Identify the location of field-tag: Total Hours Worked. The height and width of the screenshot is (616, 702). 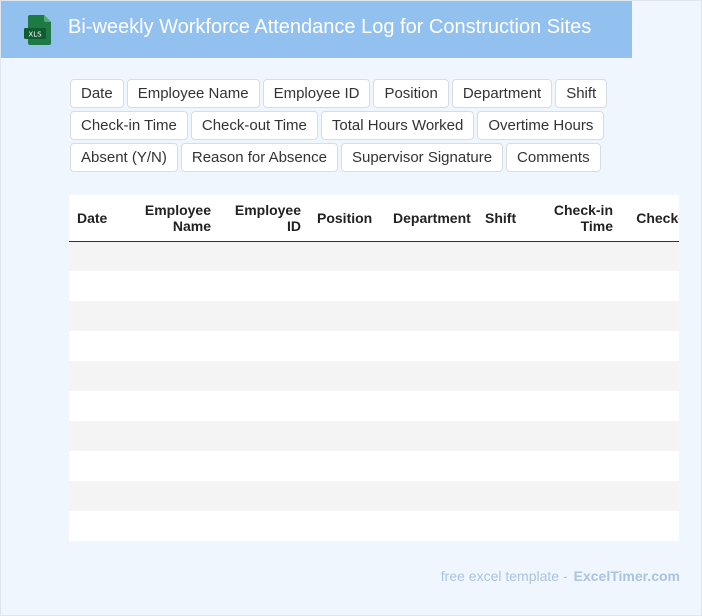
(397, 125).